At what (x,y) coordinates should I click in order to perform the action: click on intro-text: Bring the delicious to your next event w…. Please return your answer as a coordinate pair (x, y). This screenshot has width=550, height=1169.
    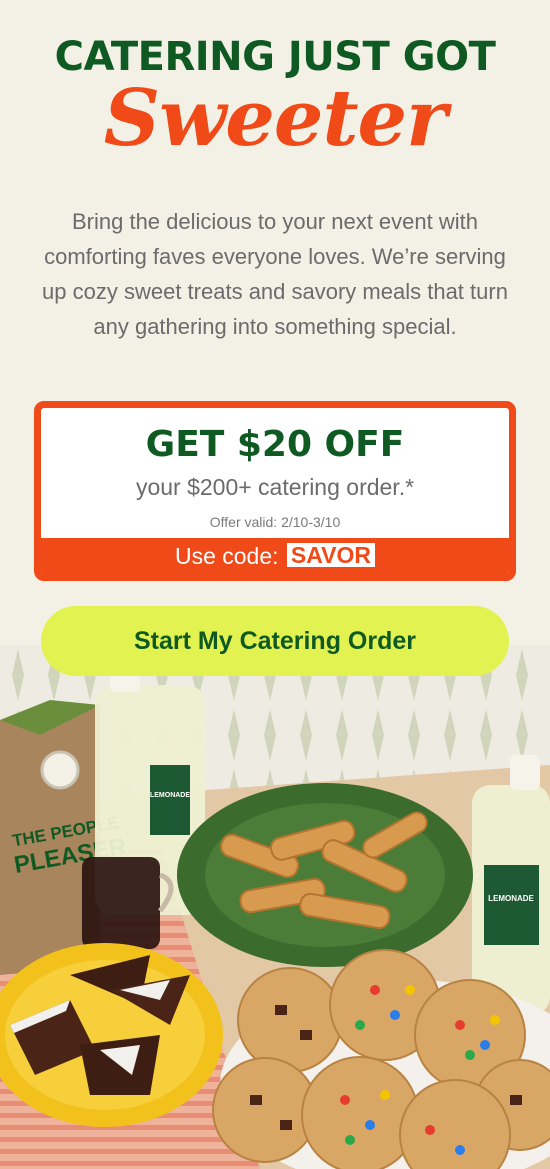
    Looking at the image, I should click on (275, 274).